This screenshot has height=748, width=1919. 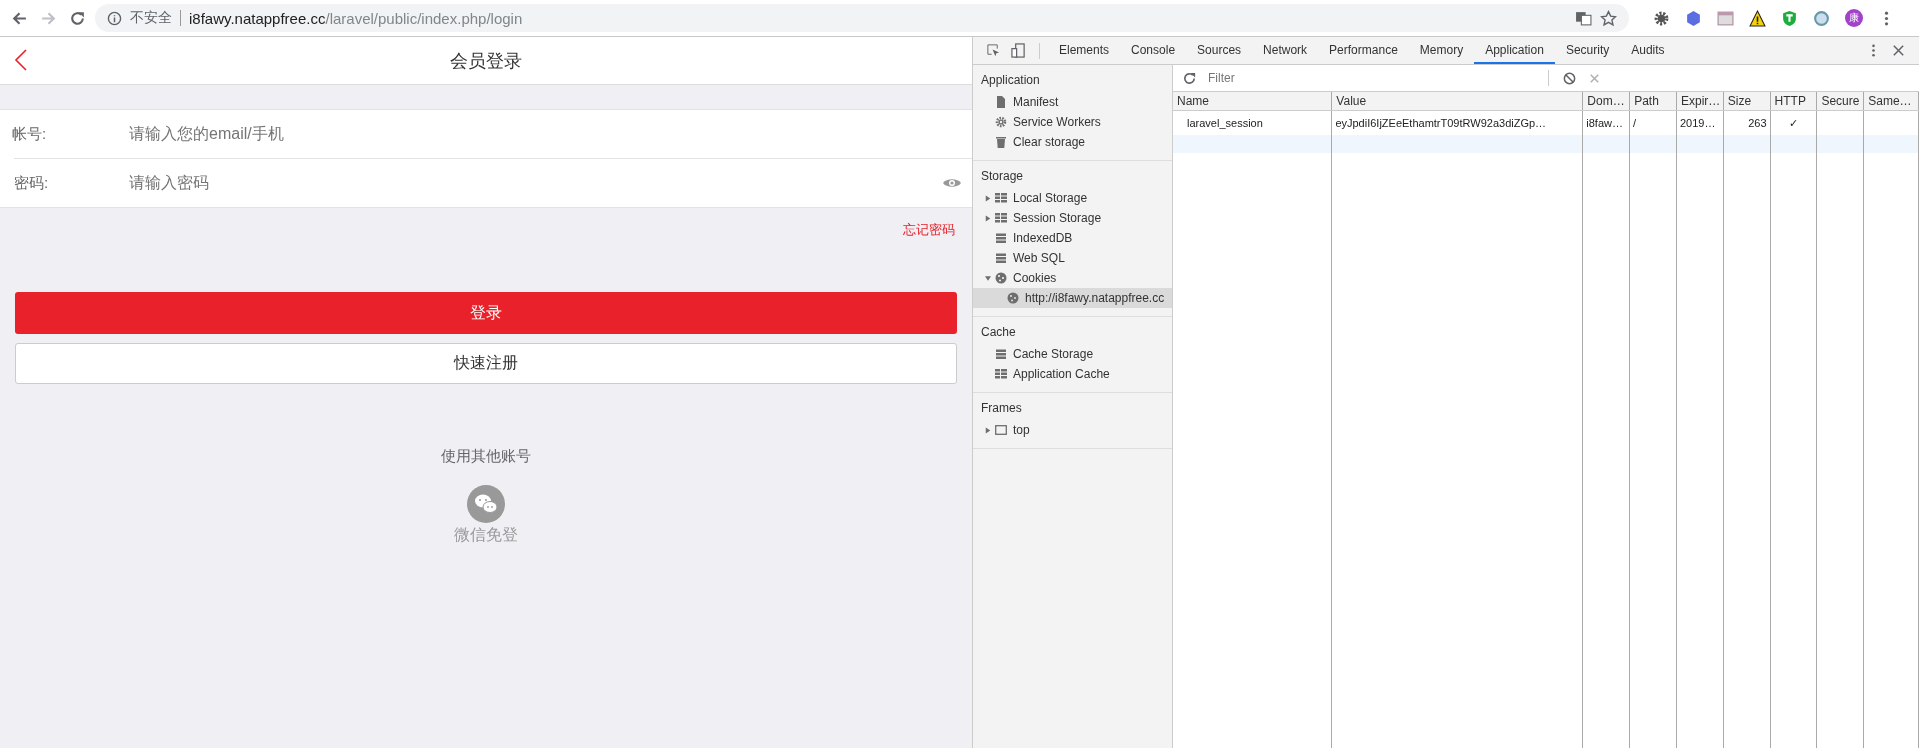 I want to click on back-icon, so click(x=21, y=60).